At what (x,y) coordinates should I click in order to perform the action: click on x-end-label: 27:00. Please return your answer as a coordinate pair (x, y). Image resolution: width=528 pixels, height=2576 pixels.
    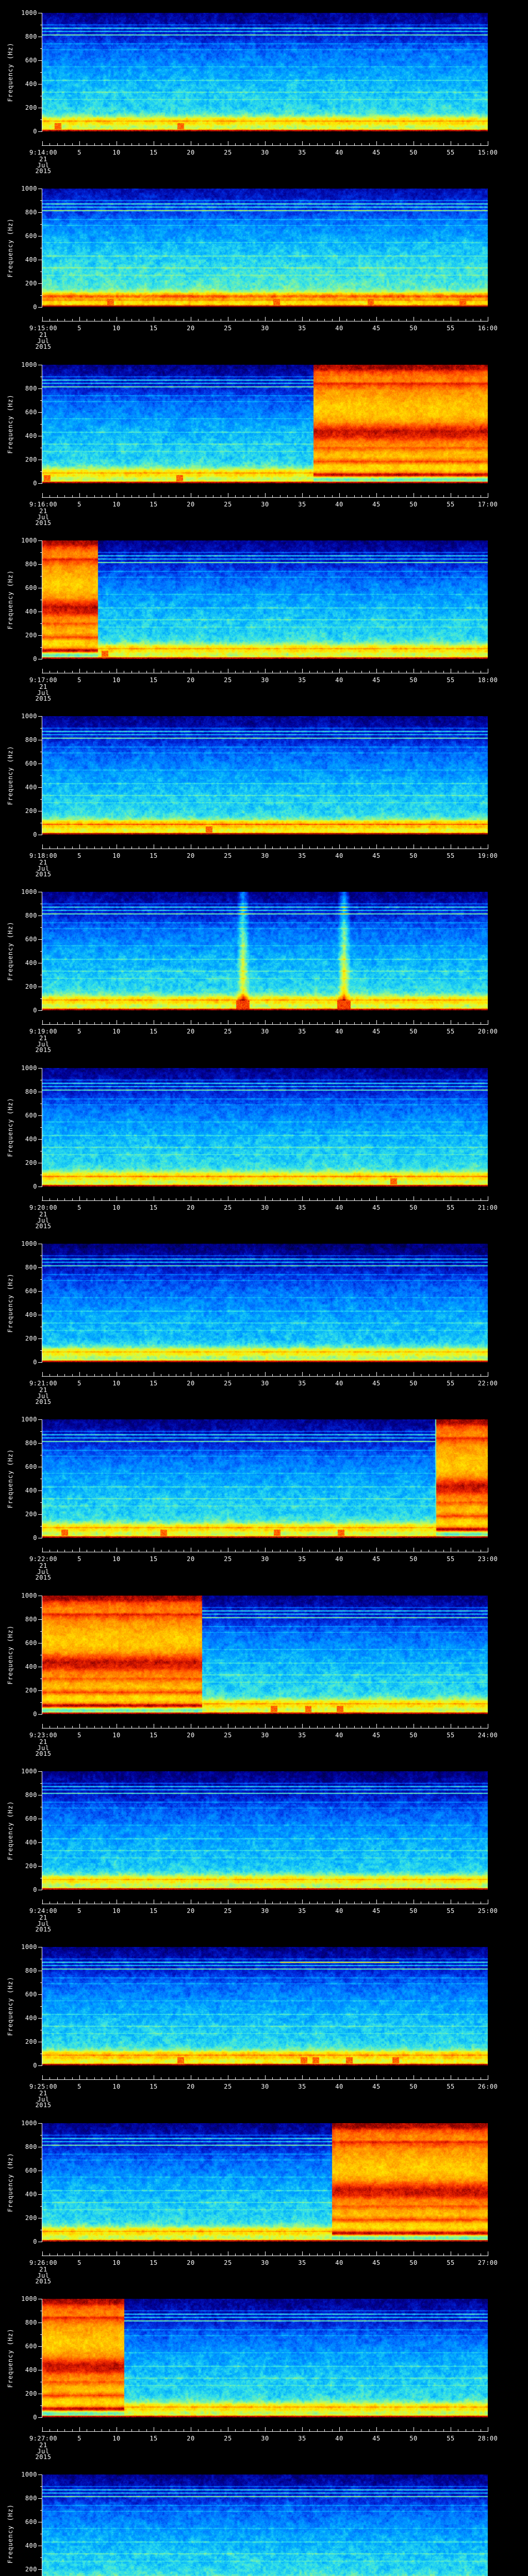
    Looking at the image, I should click on (487, 2262).